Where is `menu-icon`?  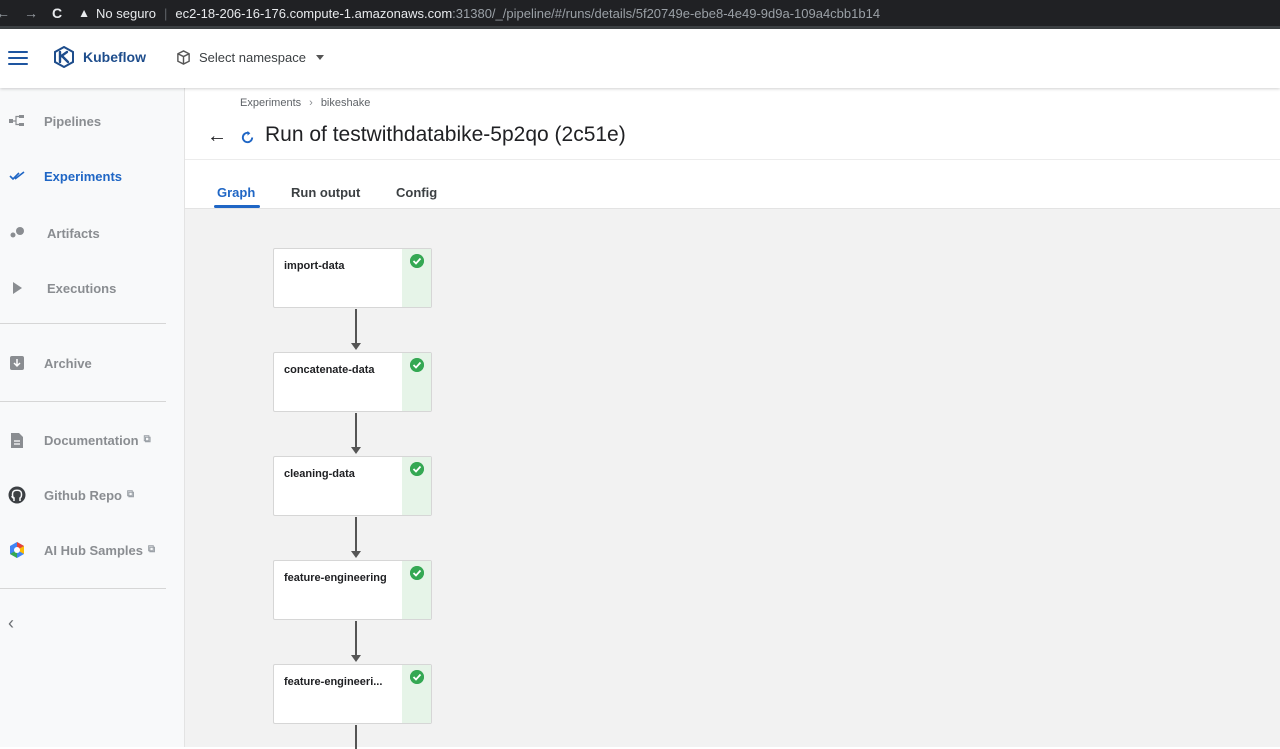 menu-icon is located at coordinates (18, 58).